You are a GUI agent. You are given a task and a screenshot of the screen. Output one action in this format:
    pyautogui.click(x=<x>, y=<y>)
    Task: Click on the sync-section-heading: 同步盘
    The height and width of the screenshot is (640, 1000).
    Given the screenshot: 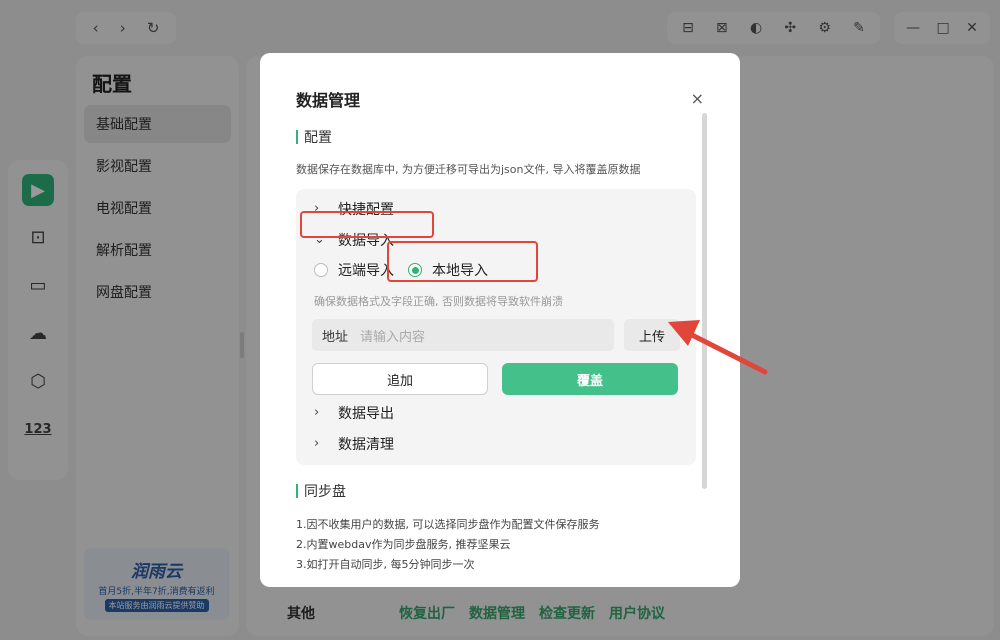 What is the action you would take?
    pyautogui.click(x=500, y=491)
    